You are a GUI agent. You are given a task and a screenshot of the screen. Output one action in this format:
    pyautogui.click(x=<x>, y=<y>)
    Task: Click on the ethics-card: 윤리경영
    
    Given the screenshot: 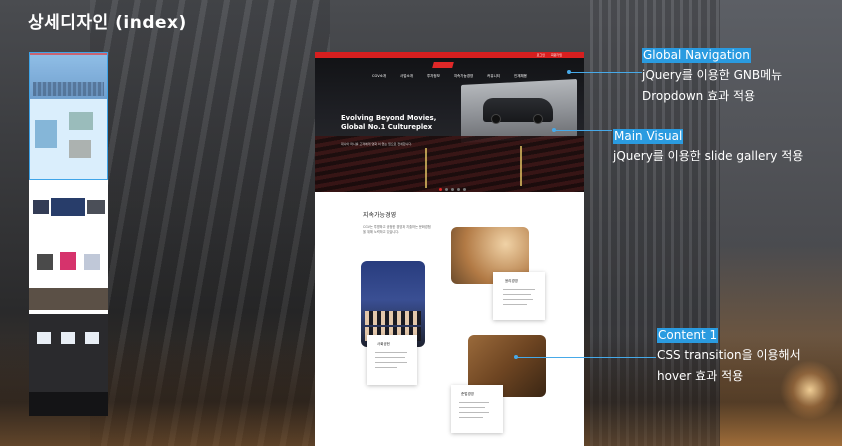 What is the action you would take?
    pyautogui.click(x=519, y=296)
    